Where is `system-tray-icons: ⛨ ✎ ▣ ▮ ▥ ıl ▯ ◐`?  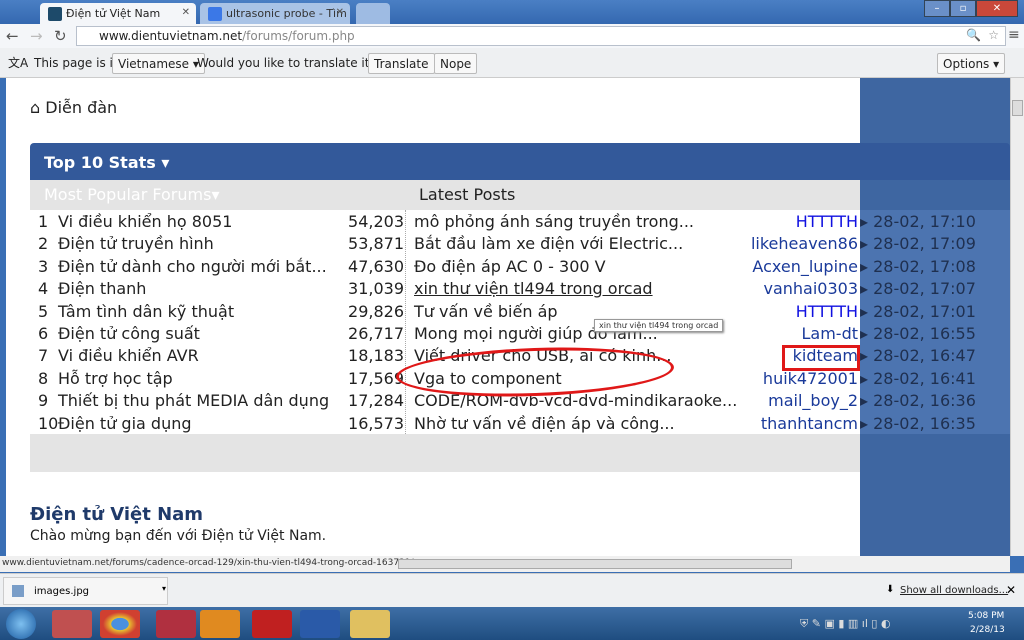
system-tray-icons: ⛨ ✎ ▣ ▮ ▥ ıl ▯ ◐ is located at coordinates (845, 624).